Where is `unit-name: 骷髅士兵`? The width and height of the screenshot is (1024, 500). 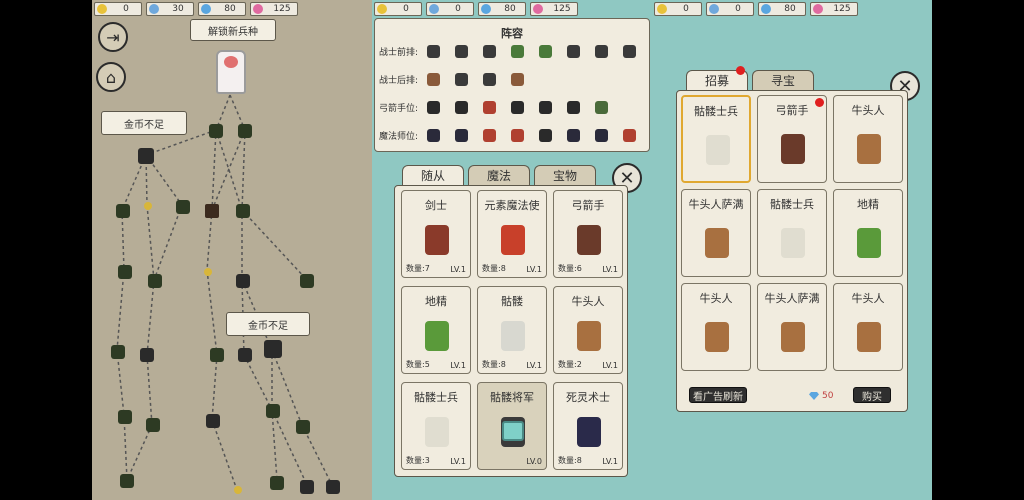 unit-name: 骷髅士兵 is located at coordinates (436, 397).